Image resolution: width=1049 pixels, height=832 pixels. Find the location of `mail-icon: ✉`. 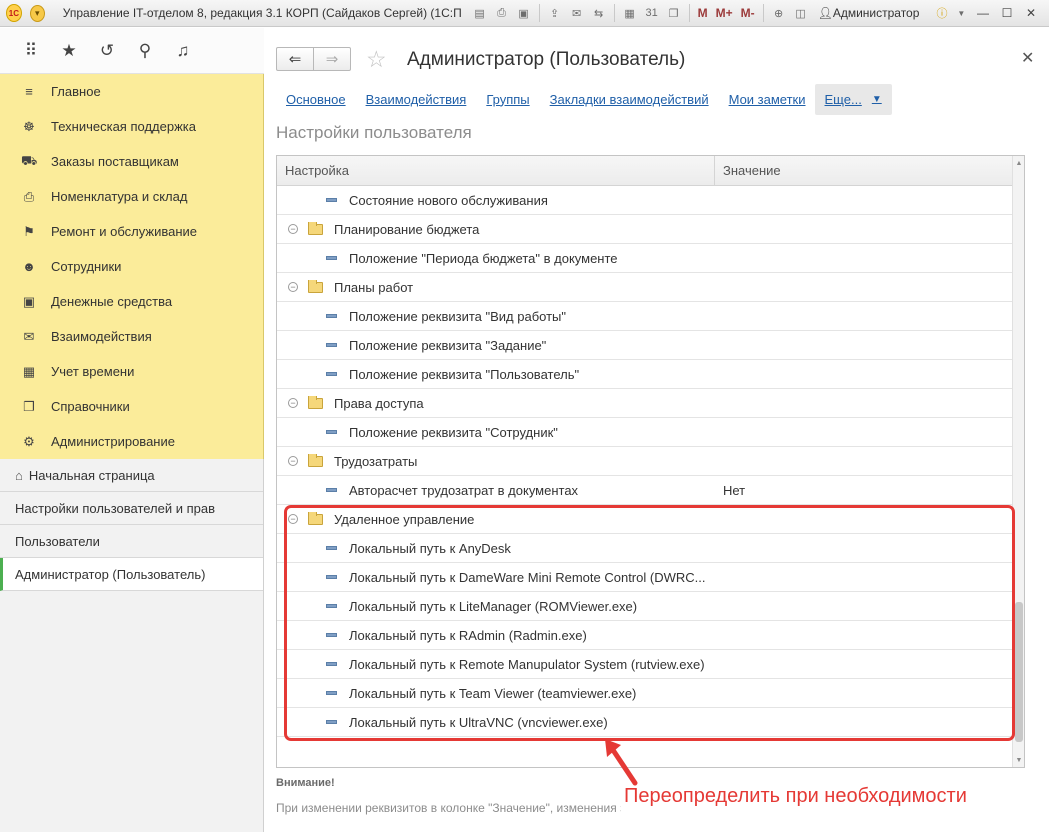

mail-icon: ✉ is located at coordinates (577, 13).